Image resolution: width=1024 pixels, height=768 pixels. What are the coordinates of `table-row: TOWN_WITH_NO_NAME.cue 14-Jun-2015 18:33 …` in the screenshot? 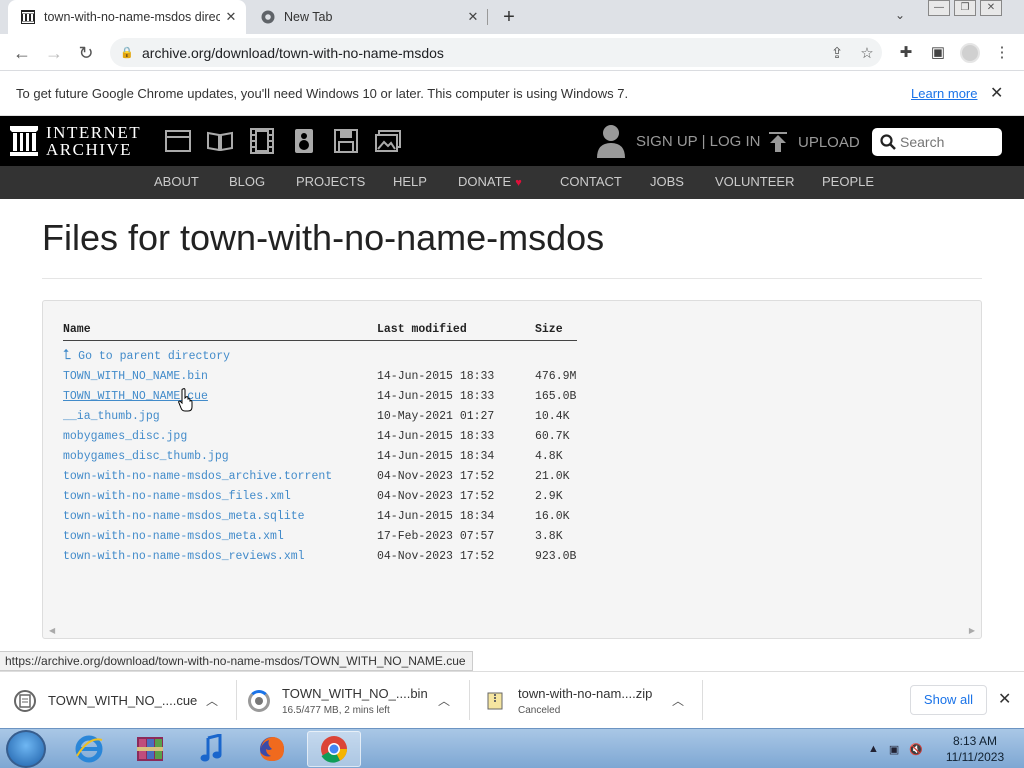 It's located at (320, 396).